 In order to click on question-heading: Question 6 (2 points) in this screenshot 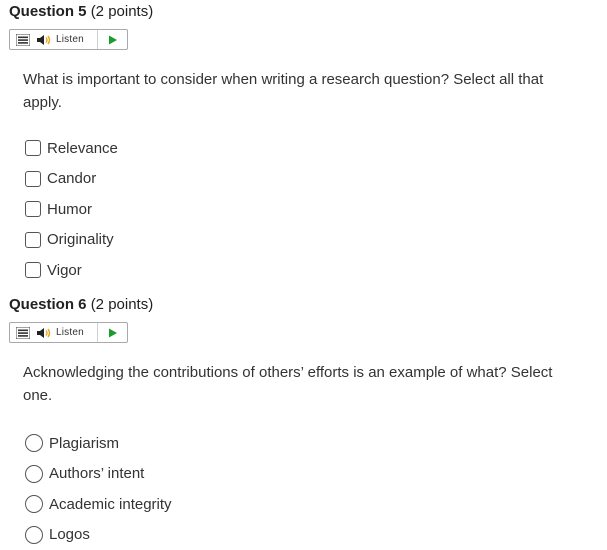, I will do `click(304, 305)`.